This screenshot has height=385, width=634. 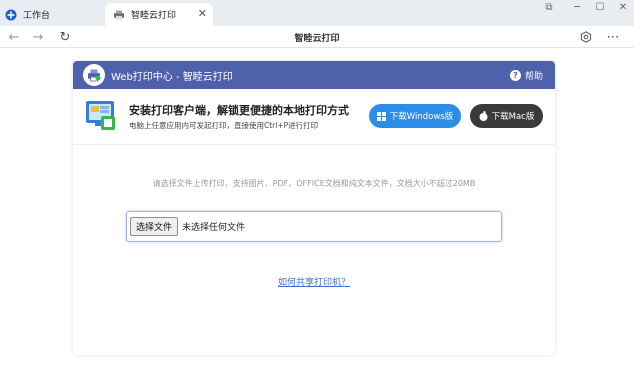 I want to click on download-mac-button: 下载Mac版, so click(x=506, y=116).